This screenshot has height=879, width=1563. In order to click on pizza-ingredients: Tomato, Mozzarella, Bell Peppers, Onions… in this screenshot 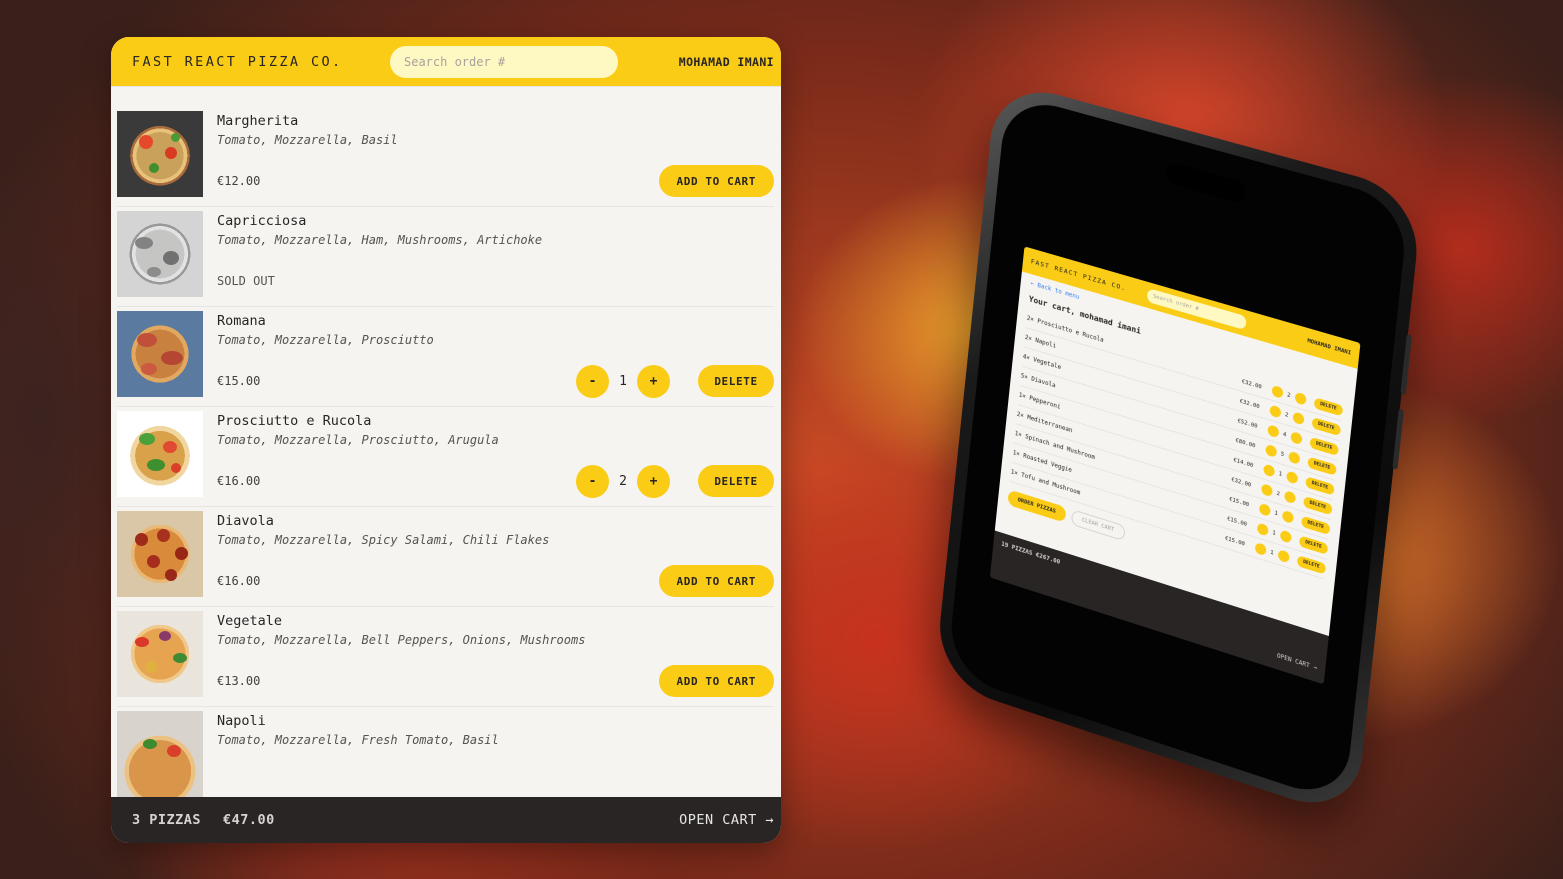, I will do `click(495, 640)`.